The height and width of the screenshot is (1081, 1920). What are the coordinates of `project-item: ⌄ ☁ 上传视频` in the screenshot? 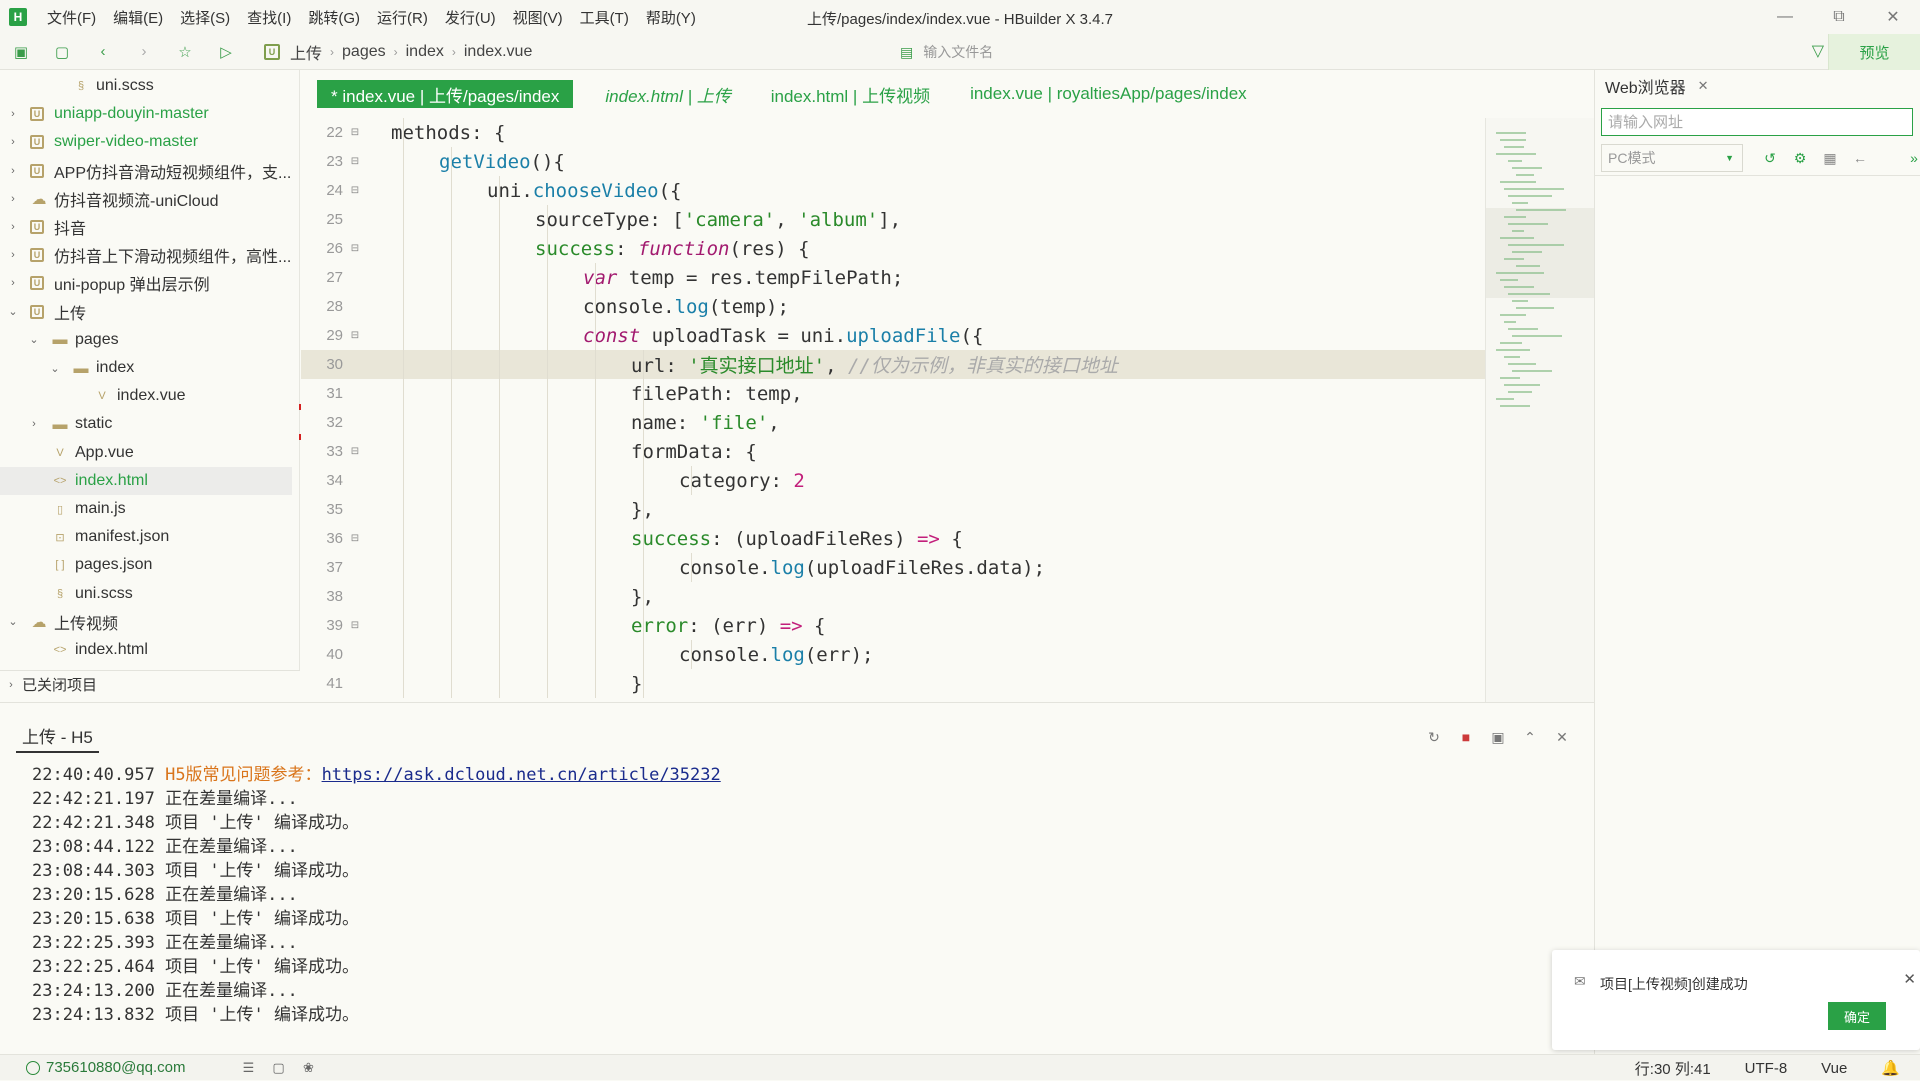 It's located at (146, 622).